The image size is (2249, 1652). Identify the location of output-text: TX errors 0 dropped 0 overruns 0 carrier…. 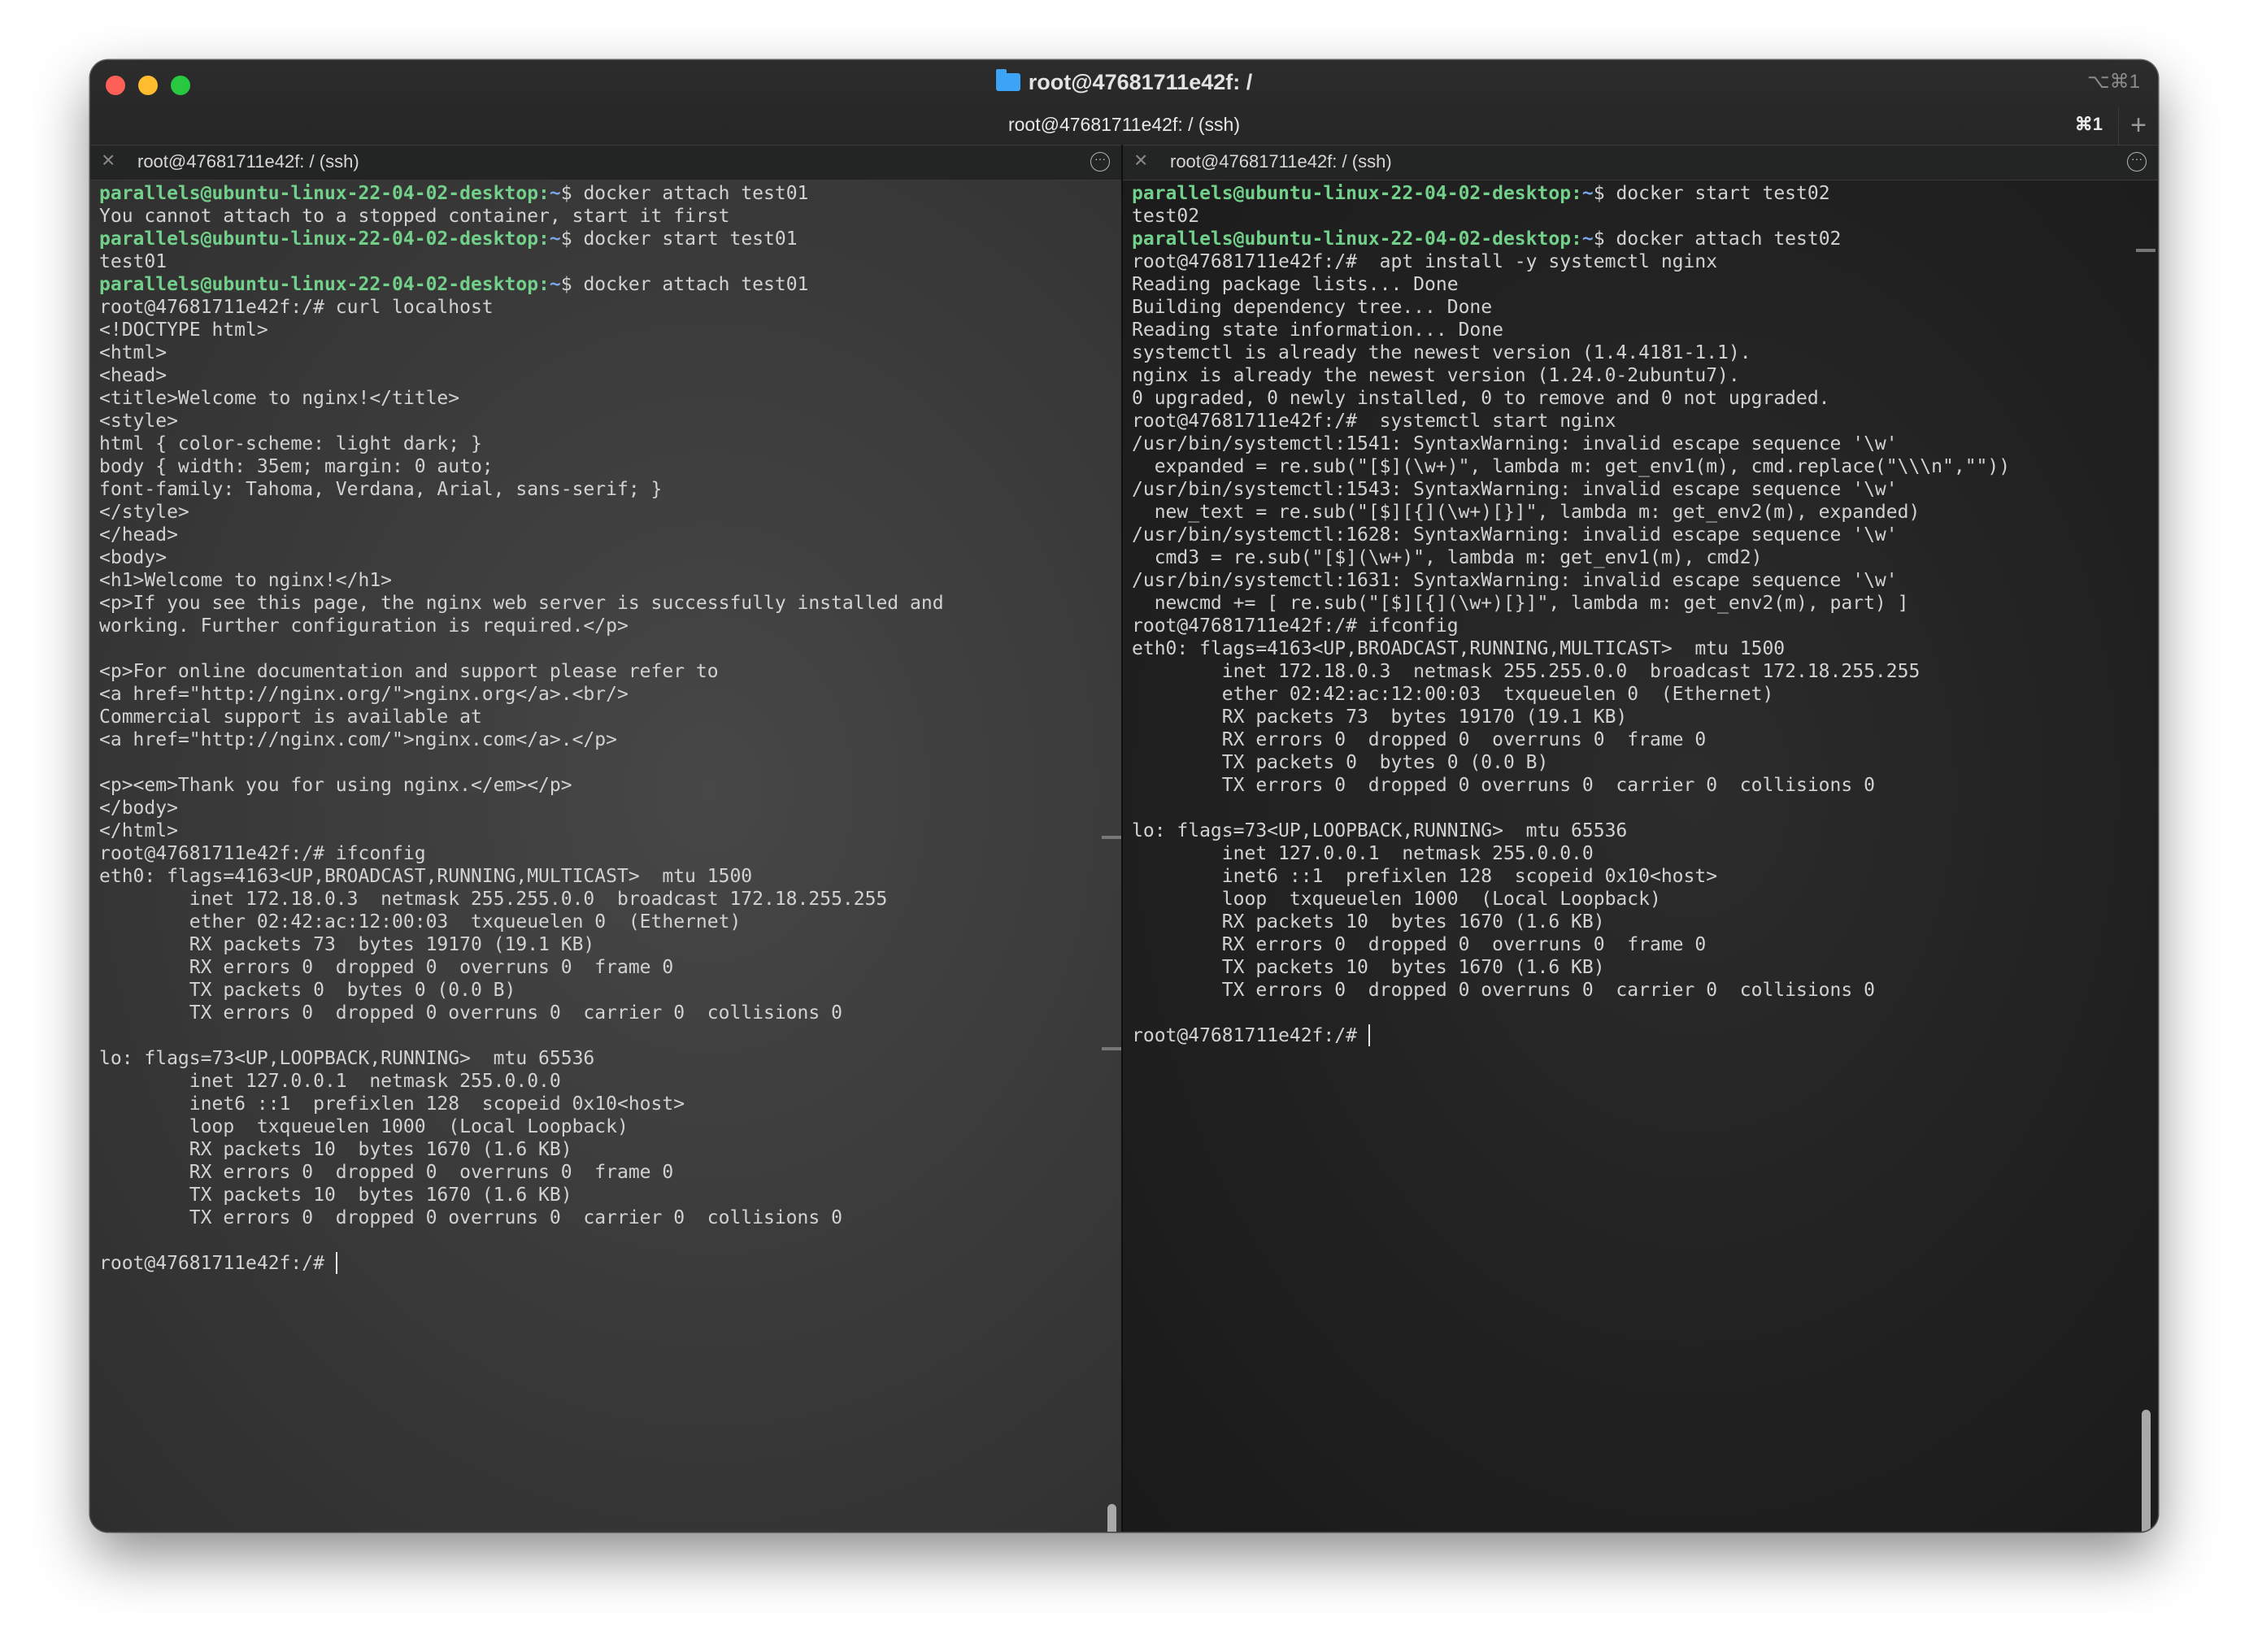
(1503, 785).